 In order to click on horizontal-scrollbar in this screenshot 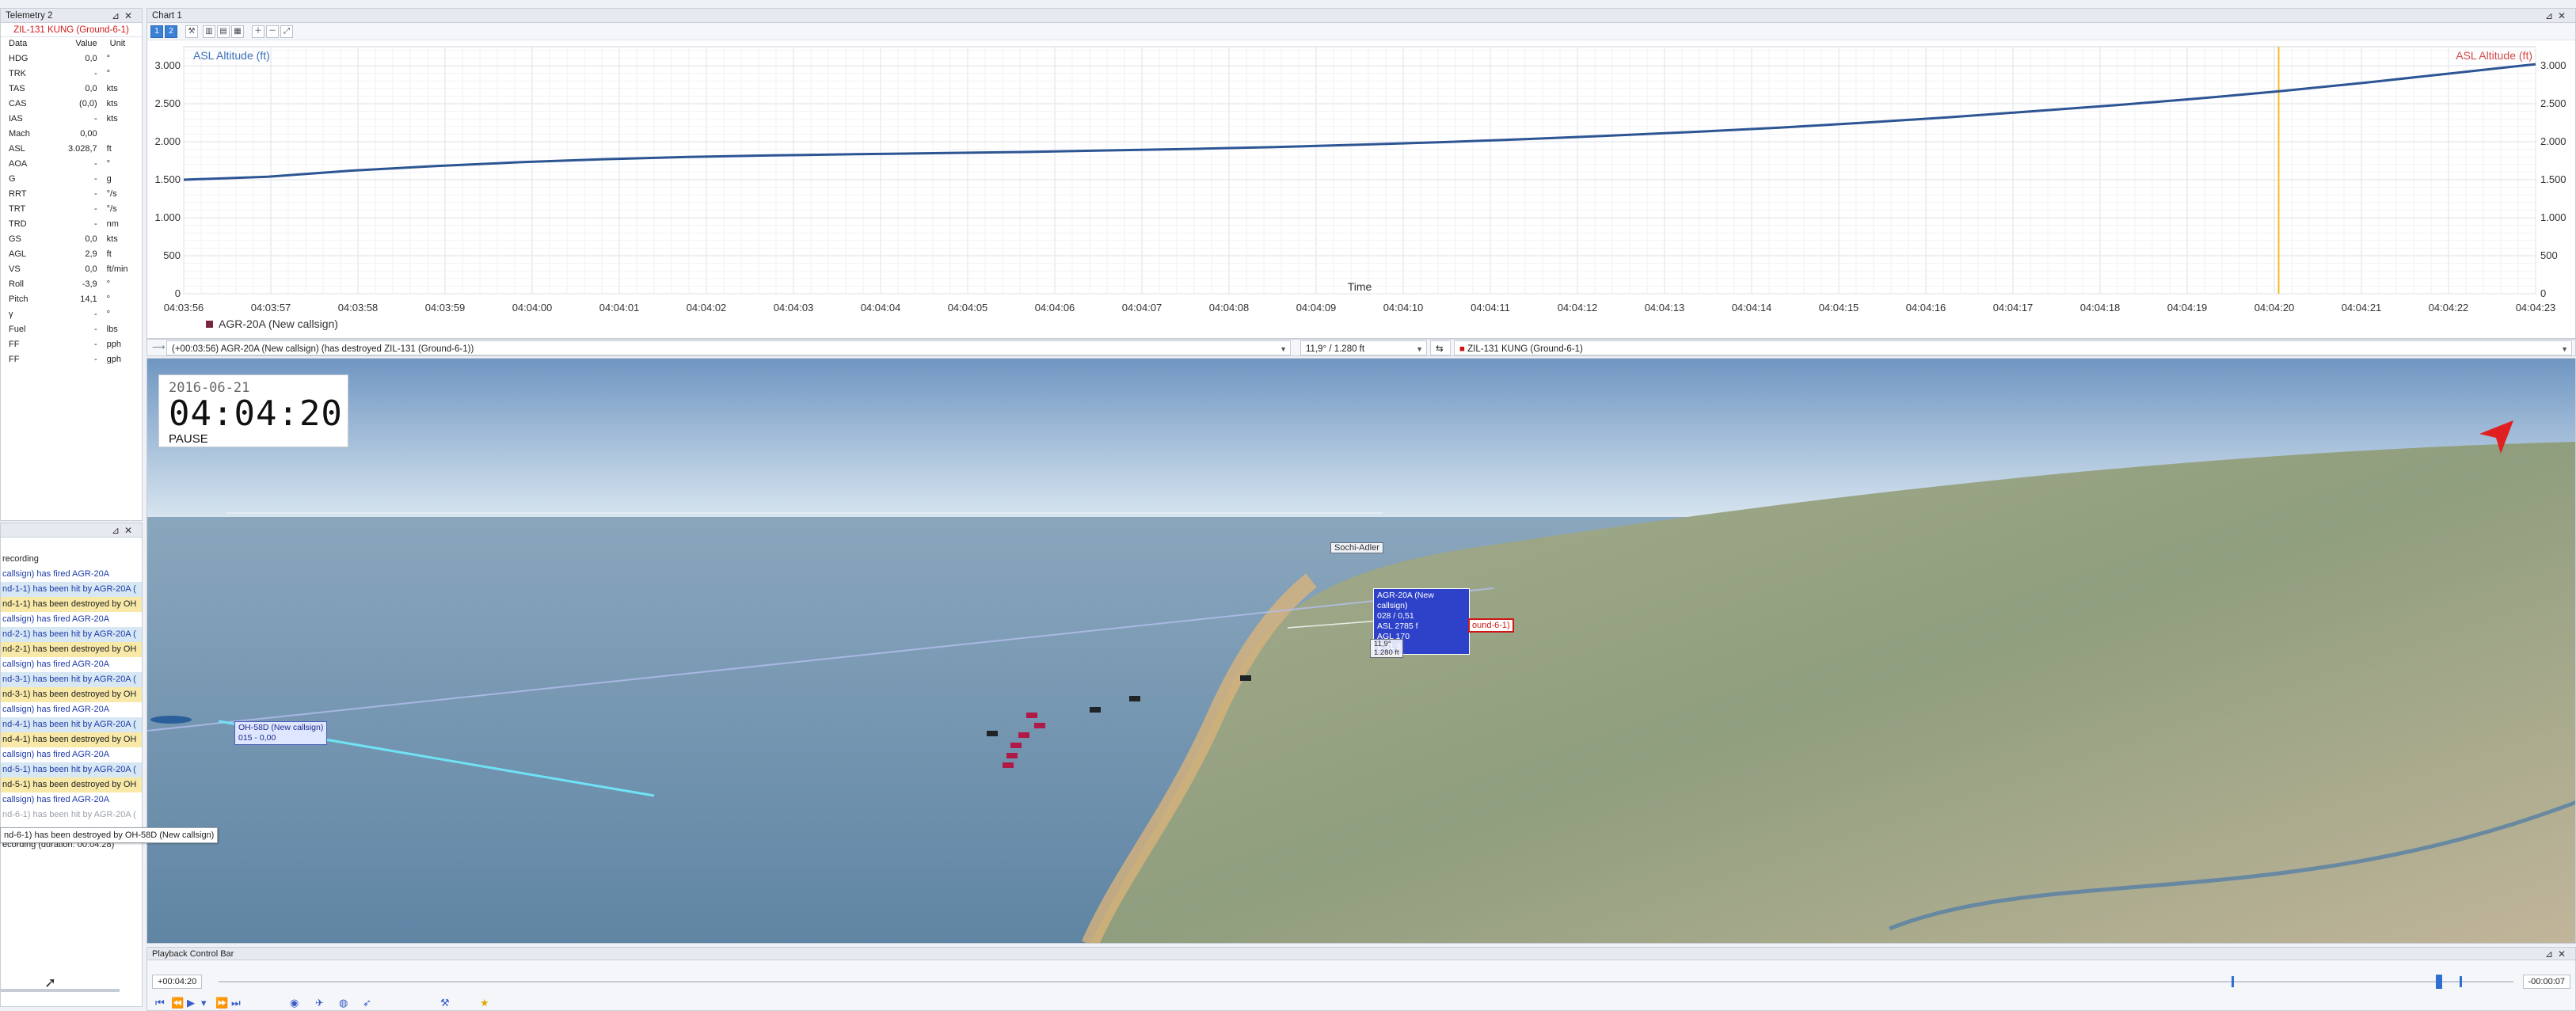, I will do `click(60, 990)`.